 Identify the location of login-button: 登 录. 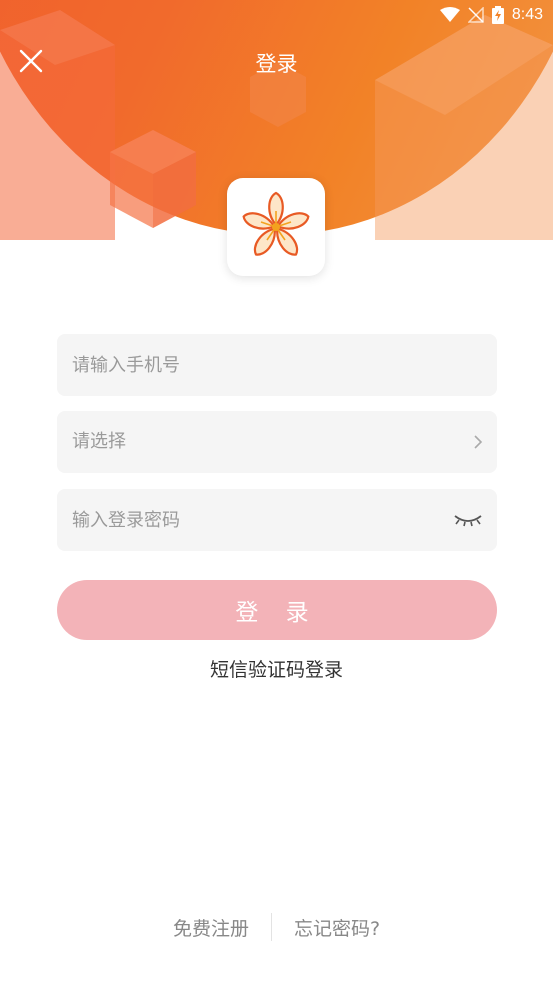
(277, 610).